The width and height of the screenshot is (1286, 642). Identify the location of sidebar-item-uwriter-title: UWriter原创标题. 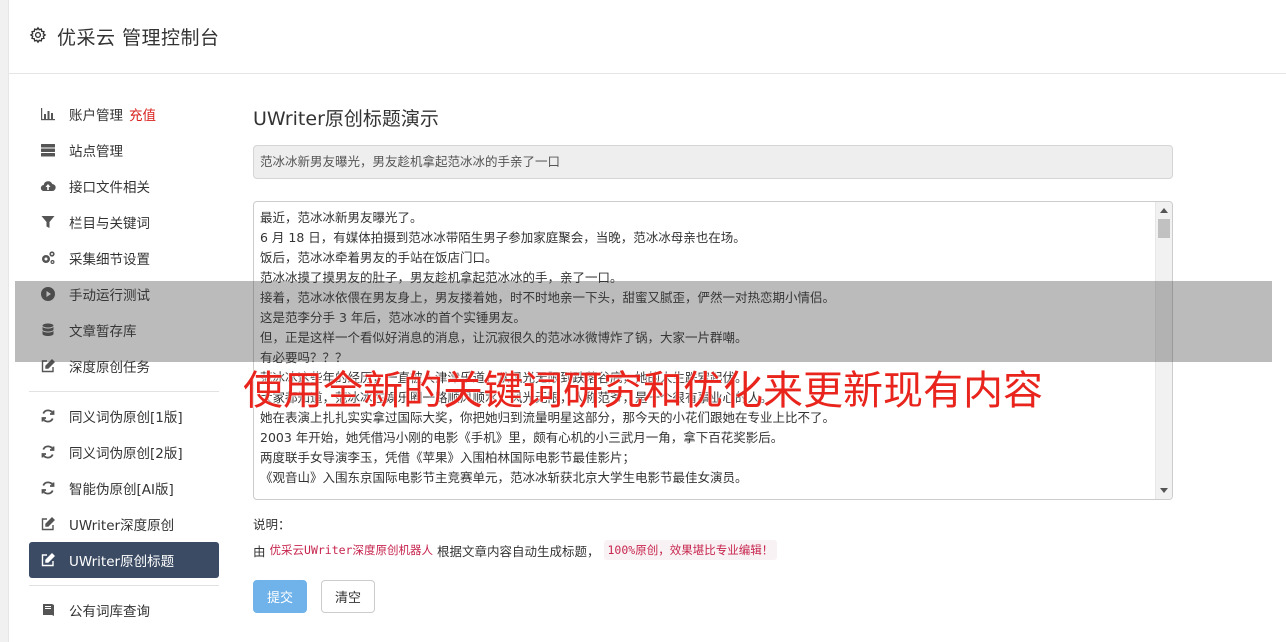
(124, 560).